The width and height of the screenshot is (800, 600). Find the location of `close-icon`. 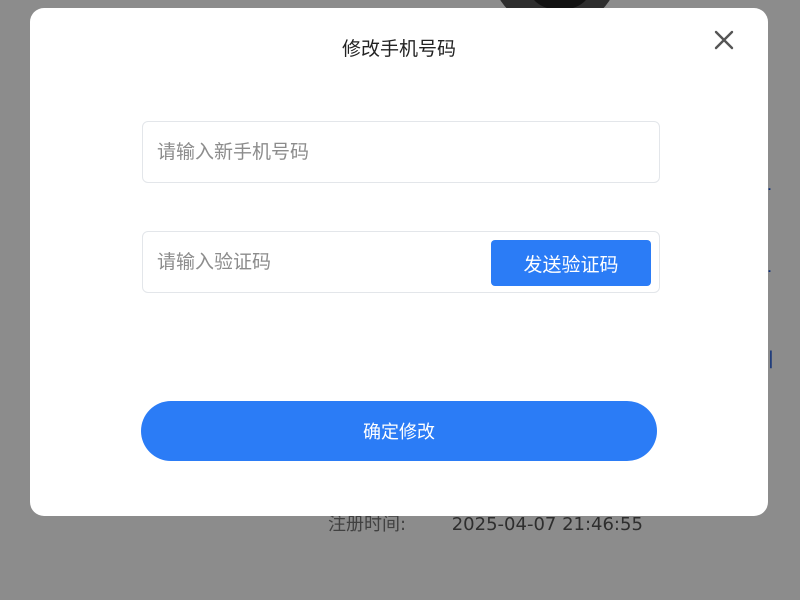

close-icon is located at coordinates (724, 40).